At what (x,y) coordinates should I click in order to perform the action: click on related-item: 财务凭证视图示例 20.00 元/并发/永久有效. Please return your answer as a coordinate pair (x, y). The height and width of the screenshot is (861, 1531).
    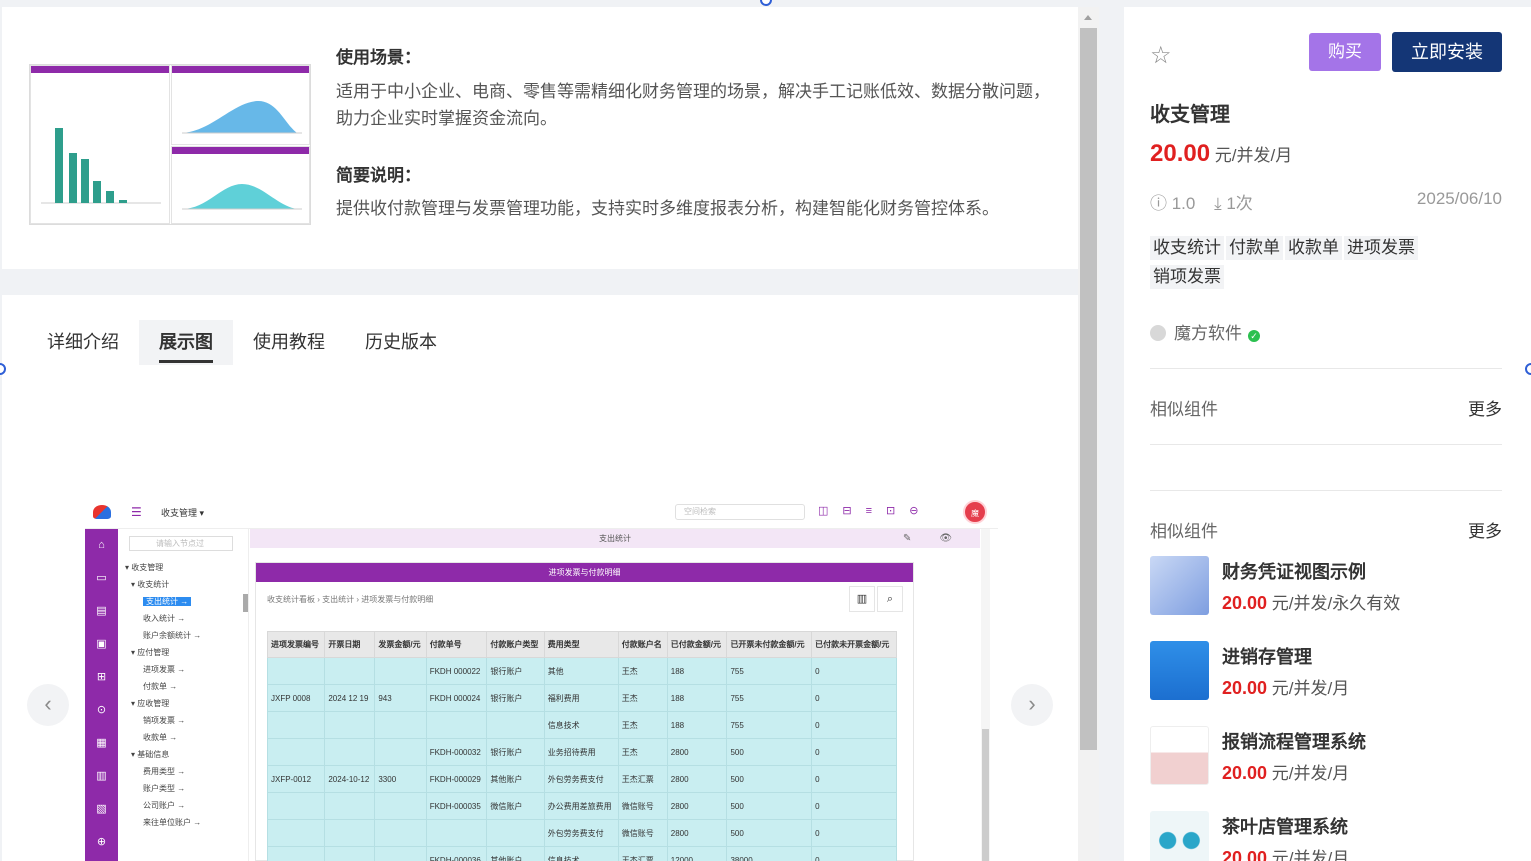
    Looking at the image, I should click on (1330, 587).